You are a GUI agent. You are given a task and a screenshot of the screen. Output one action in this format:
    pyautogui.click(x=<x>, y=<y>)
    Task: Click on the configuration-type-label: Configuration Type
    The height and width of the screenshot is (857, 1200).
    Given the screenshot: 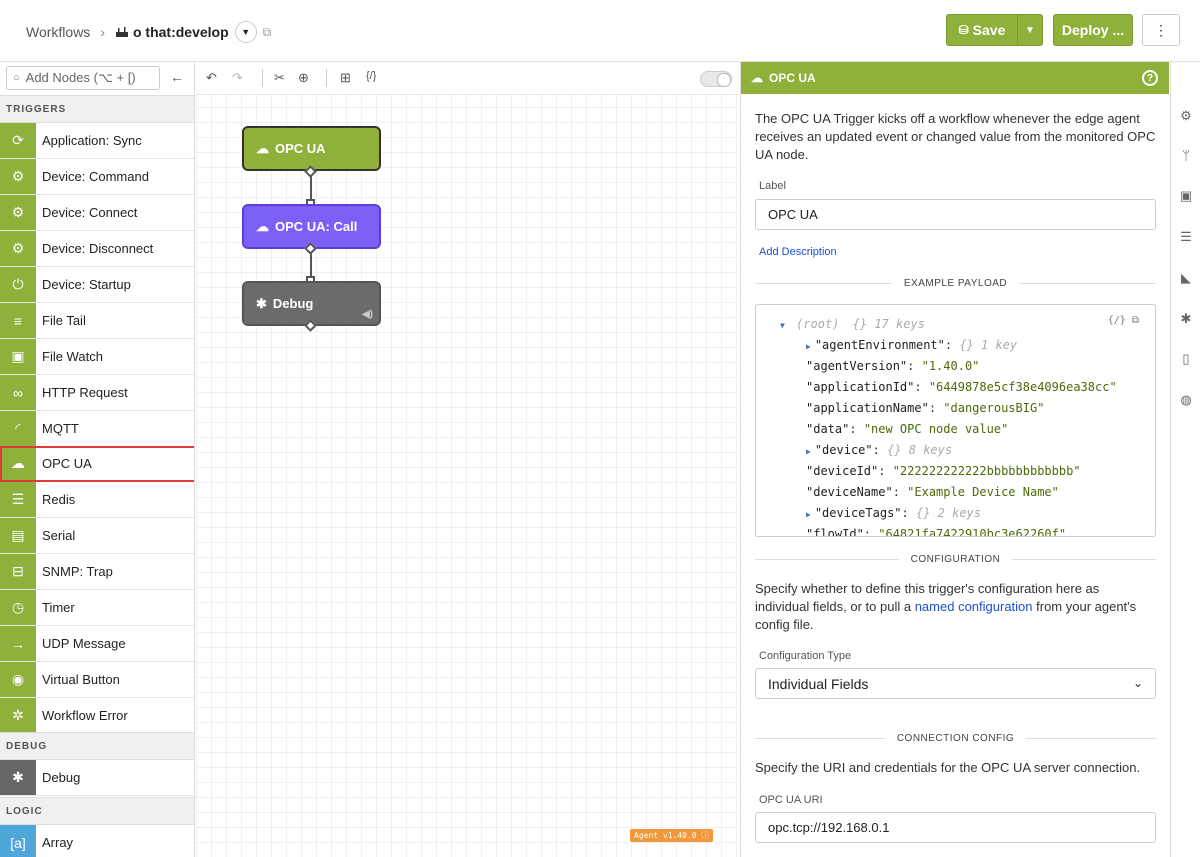 What is the action you would take?
    pyautogui.click(x=805, y=656)
    